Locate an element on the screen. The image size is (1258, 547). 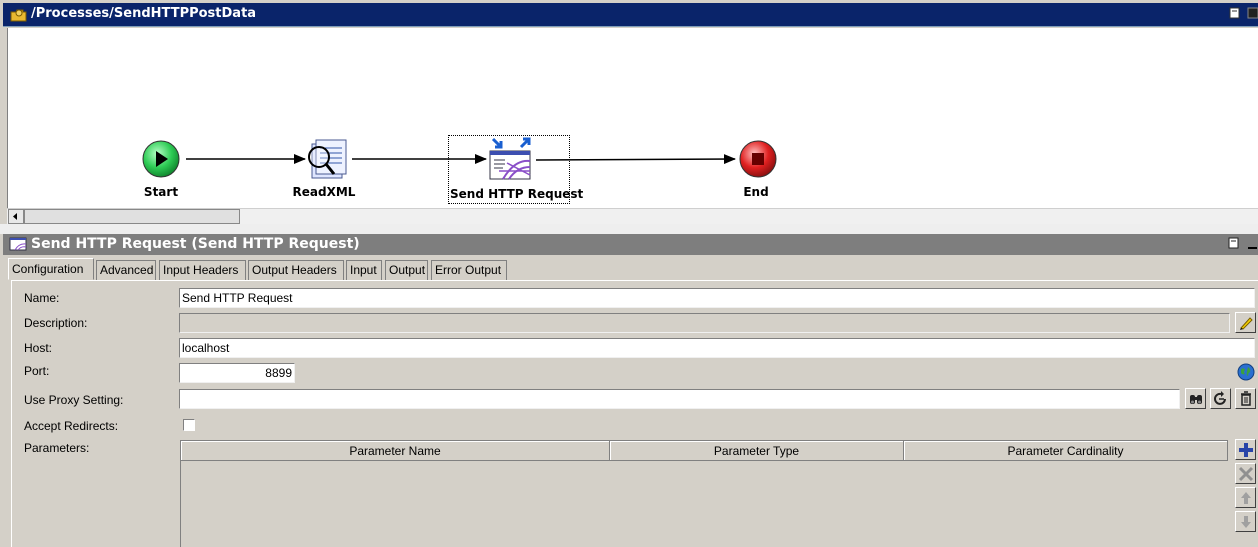
scroll-left-arrow-icon is located at coordinates (16, 216).